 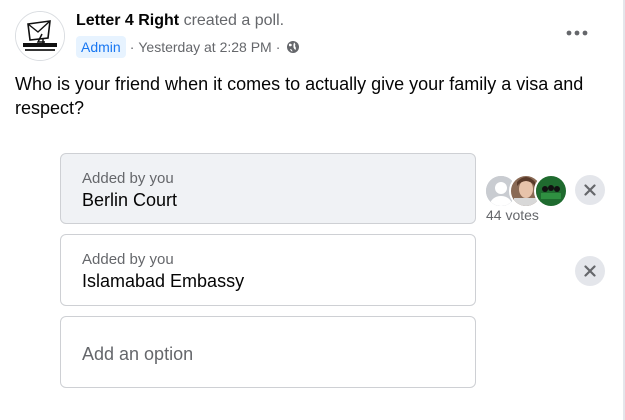 I want to click on post-header-title: Letter 4 Right created a poll., so click(x=180, y=21).